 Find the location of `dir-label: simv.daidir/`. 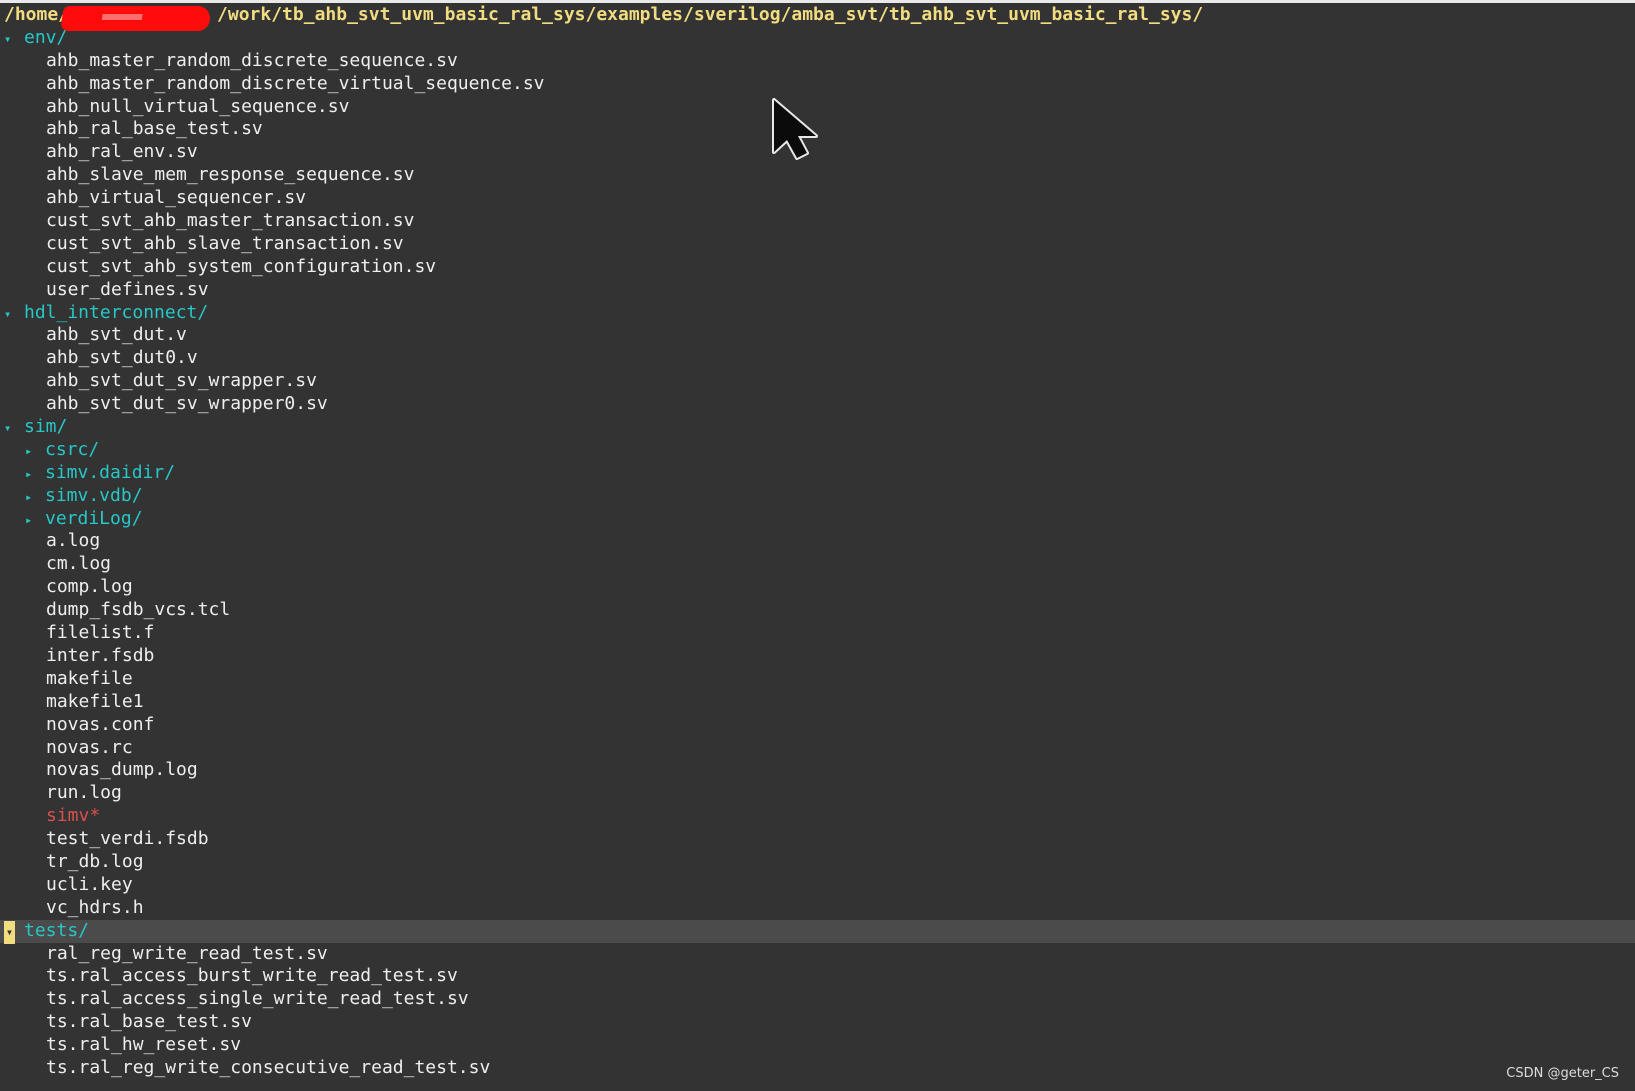

dir-label: simv.daidir/ is located at coordinates (110, 472).